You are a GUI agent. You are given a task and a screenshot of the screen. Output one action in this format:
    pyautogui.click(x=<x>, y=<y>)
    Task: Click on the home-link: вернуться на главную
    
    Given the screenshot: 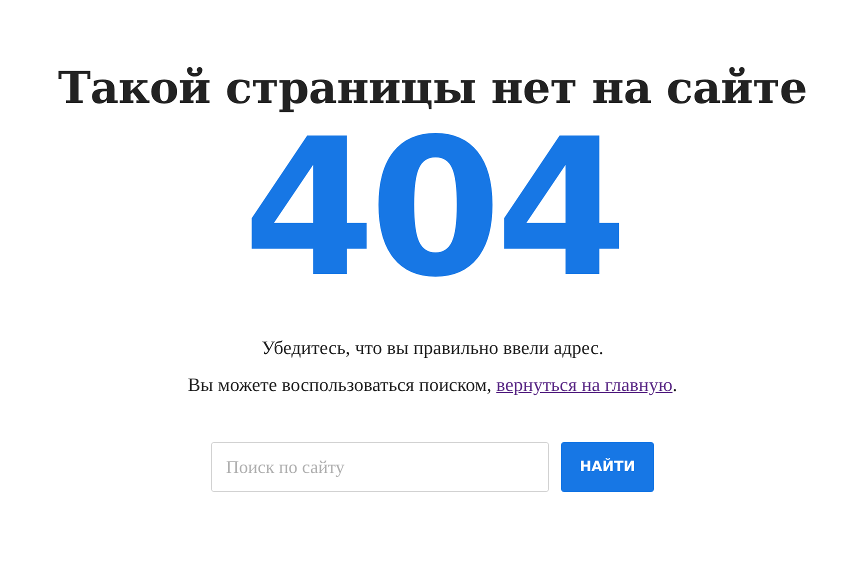 What is the action you would take?
    pyautogui.click(x=584, y=385)
    